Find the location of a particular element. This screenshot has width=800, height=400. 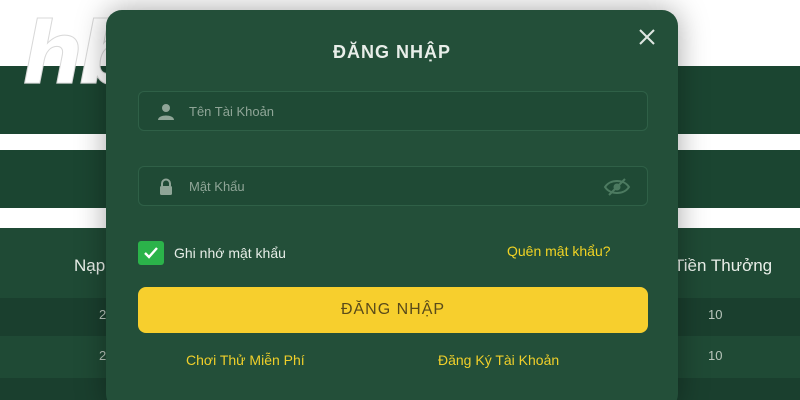

lock-icon is located at coordinates (166, 186).